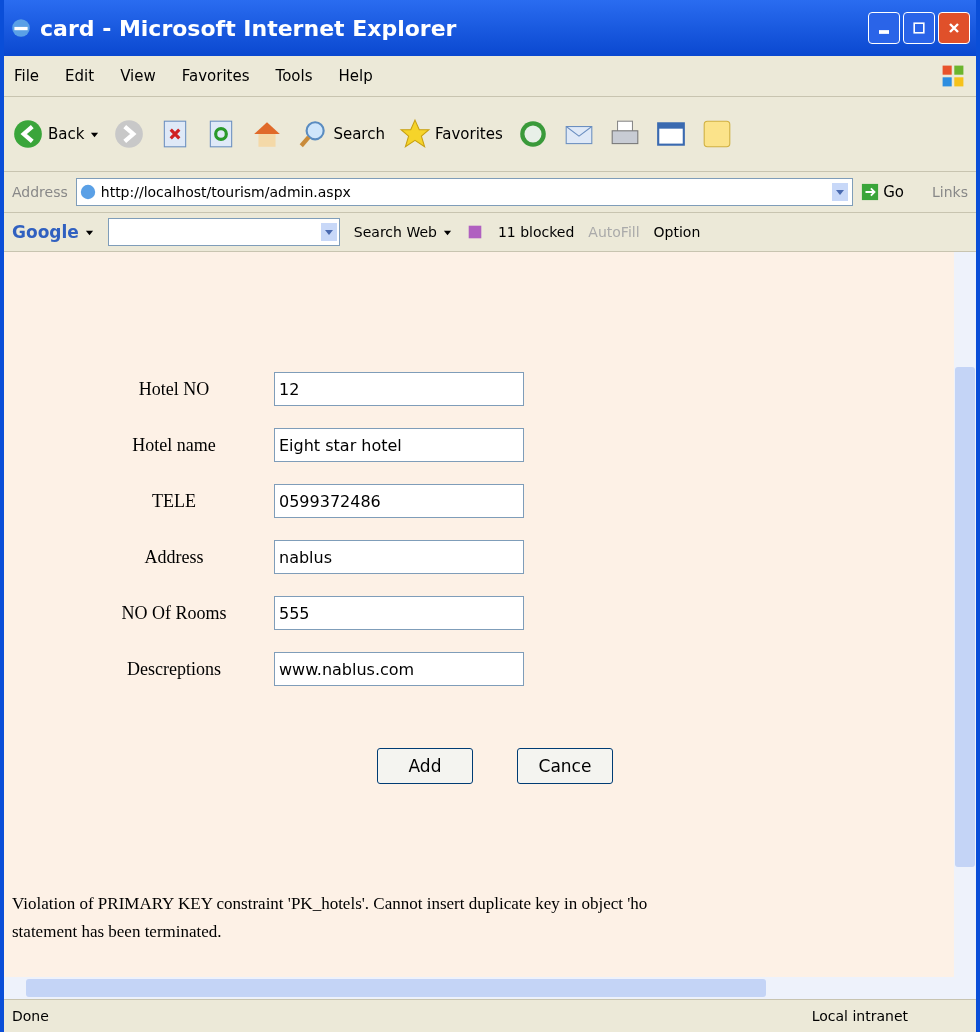 The height and width of the screenshot is (1032, 980). Describe the element at coordinates (536, 232) in the screenshot. I see `popup-blocker-button: 11 blocked` at that location.